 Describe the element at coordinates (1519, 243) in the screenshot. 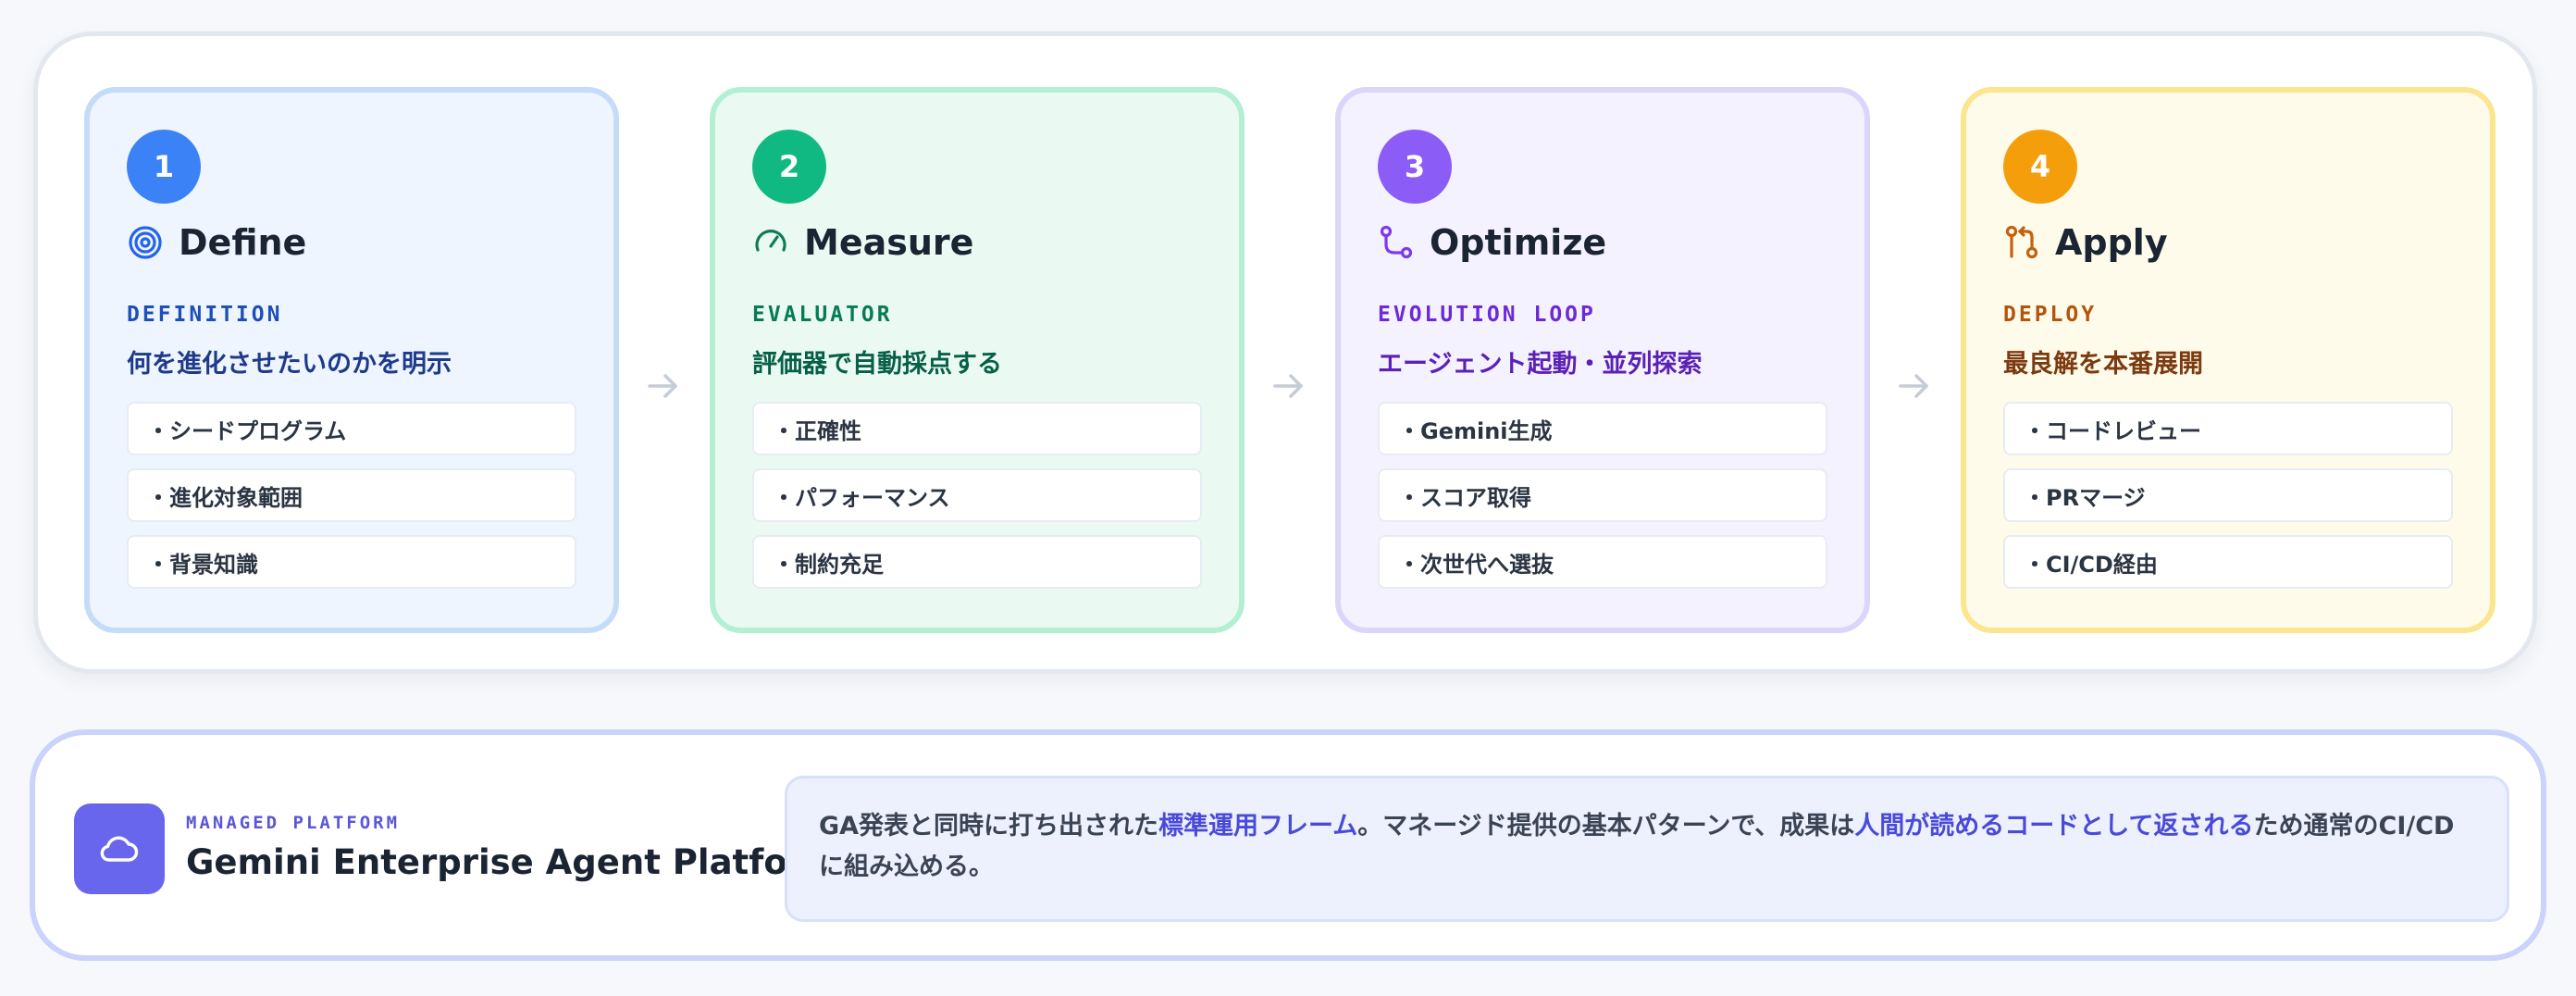

I see `step-title: Optimize` at that location.